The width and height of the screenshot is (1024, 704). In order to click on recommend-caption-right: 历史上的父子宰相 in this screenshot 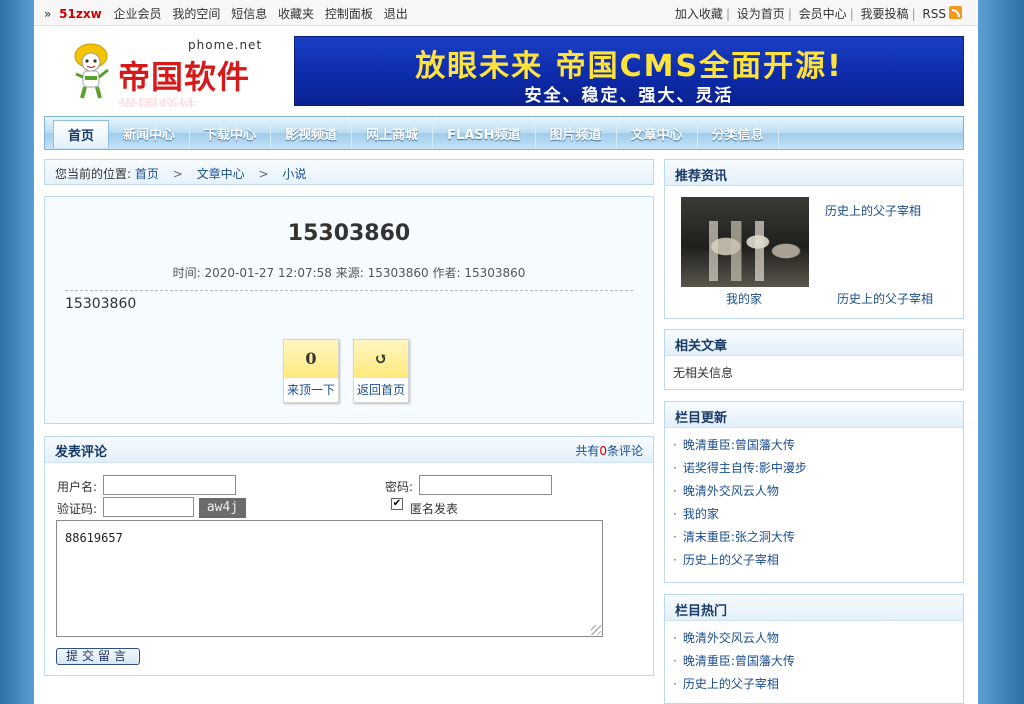, I will do `click(885, 298)`.